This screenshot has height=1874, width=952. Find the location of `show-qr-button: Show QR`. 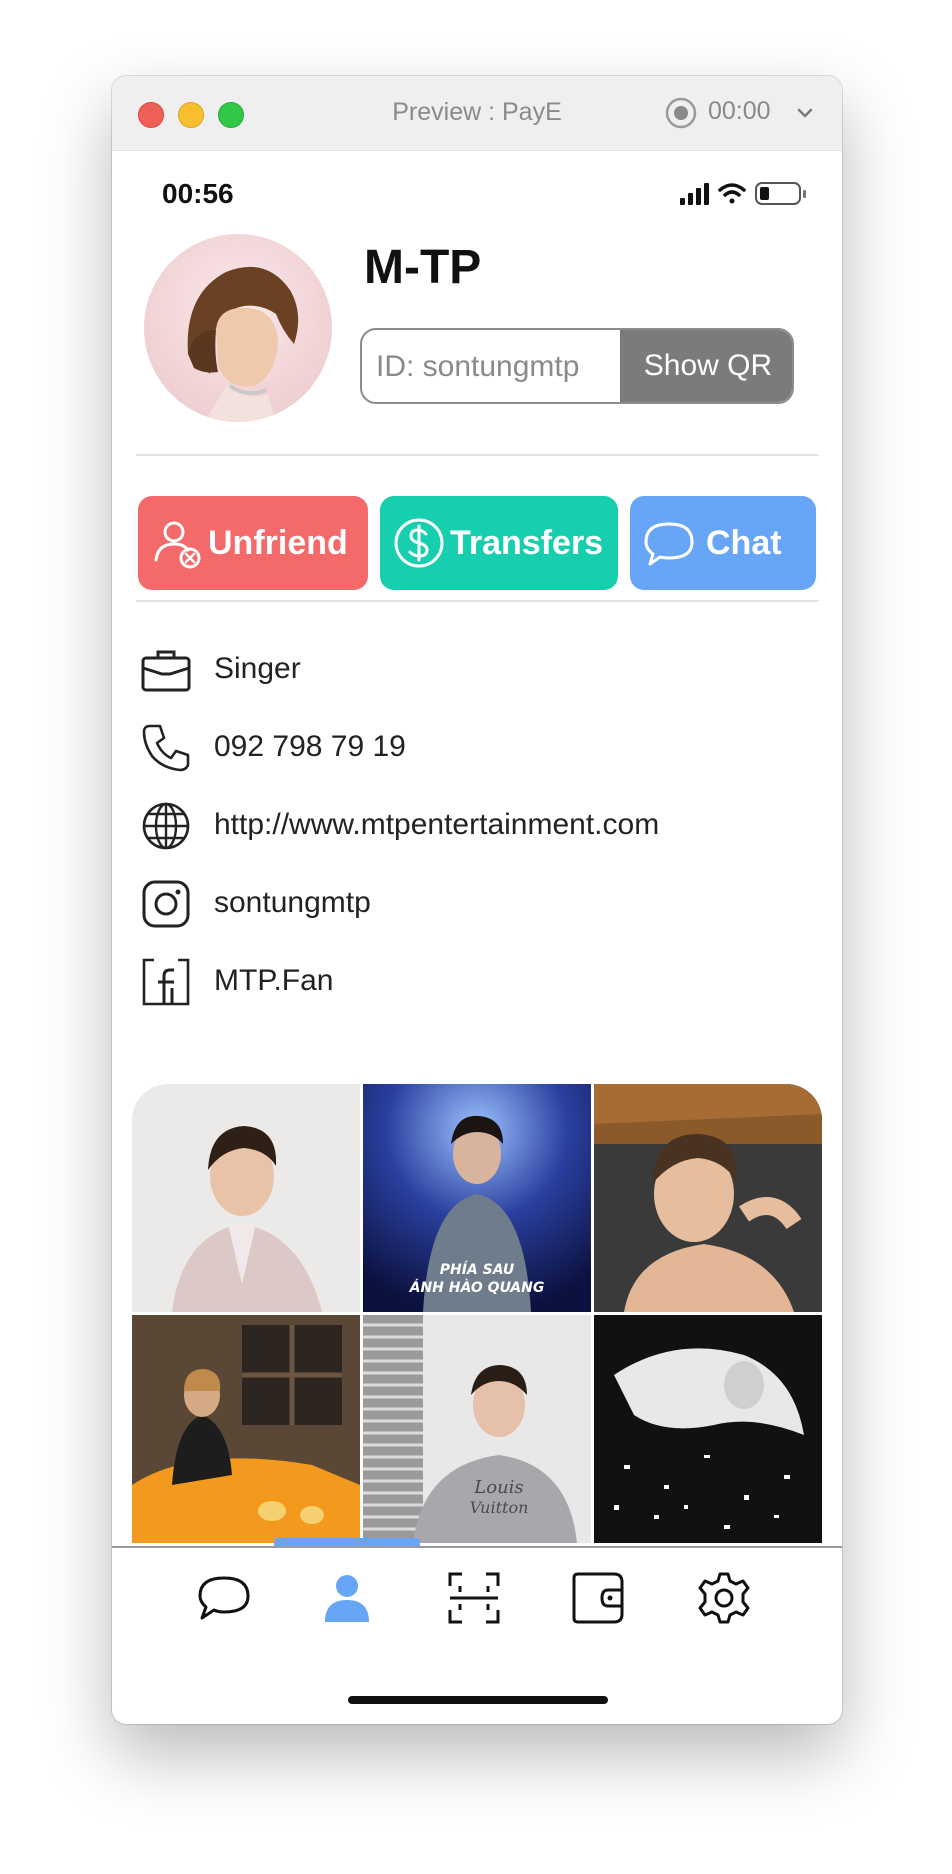

show-qr-button: Show QR is located at coordinates (706, 366).